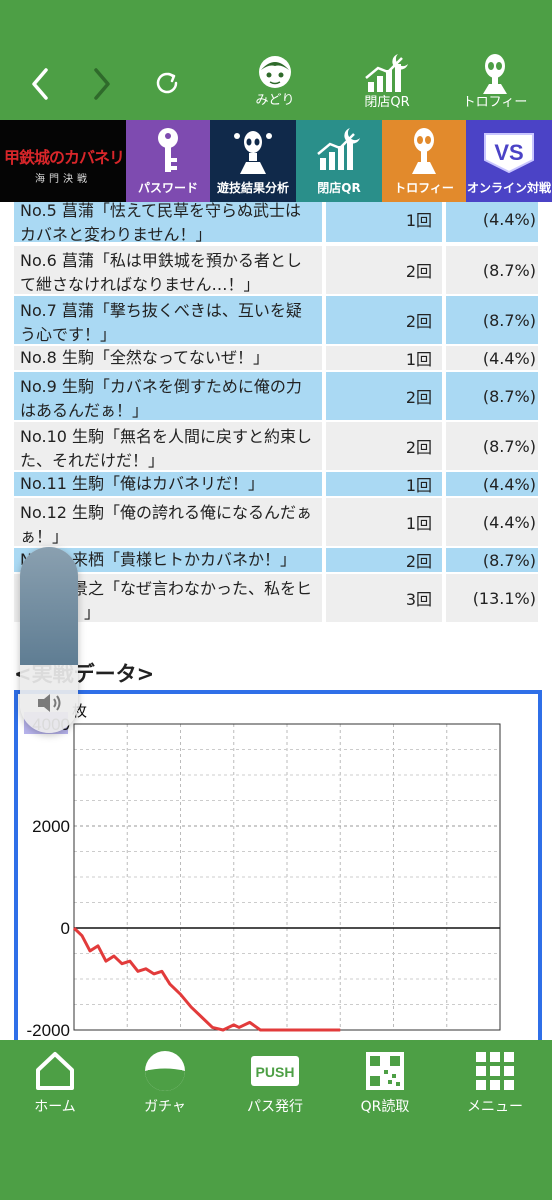 The image size is (552, 1200). What do you see at coordinates (384, 598) in the screenshot?
I see `quote-count: 3回` at bounding box center [384, 598].